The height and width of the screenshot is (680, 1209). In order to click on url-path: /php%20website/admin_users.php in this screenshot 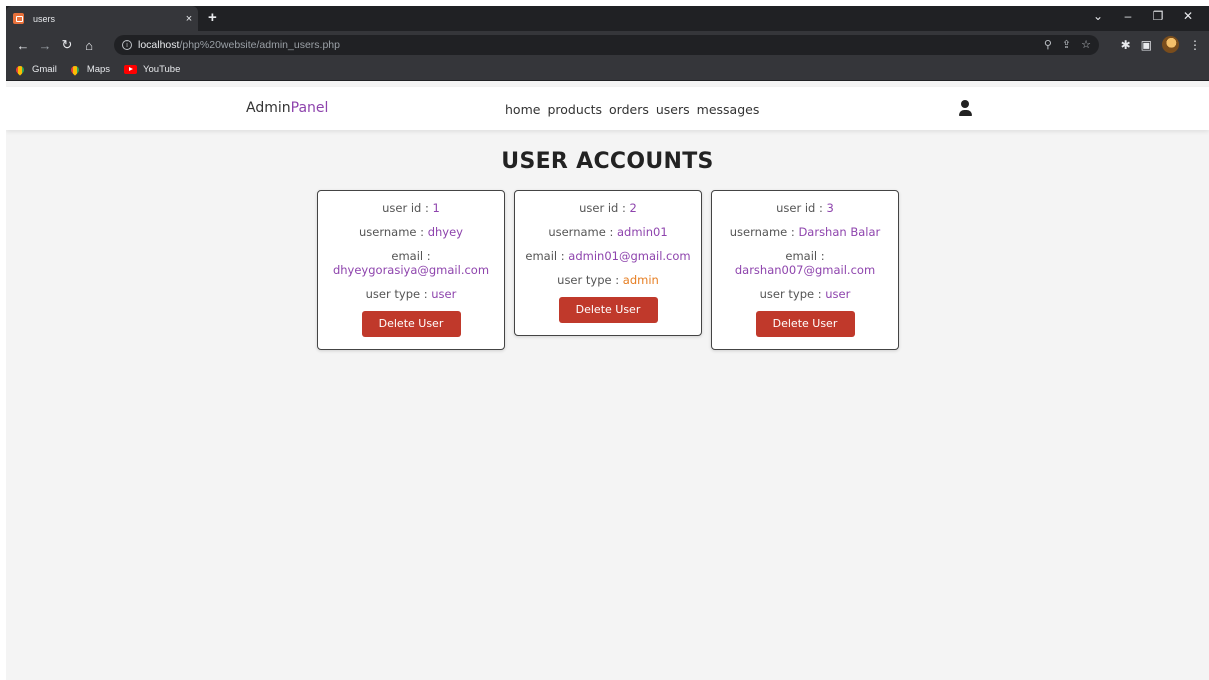, I will do `click(259, 45)`.